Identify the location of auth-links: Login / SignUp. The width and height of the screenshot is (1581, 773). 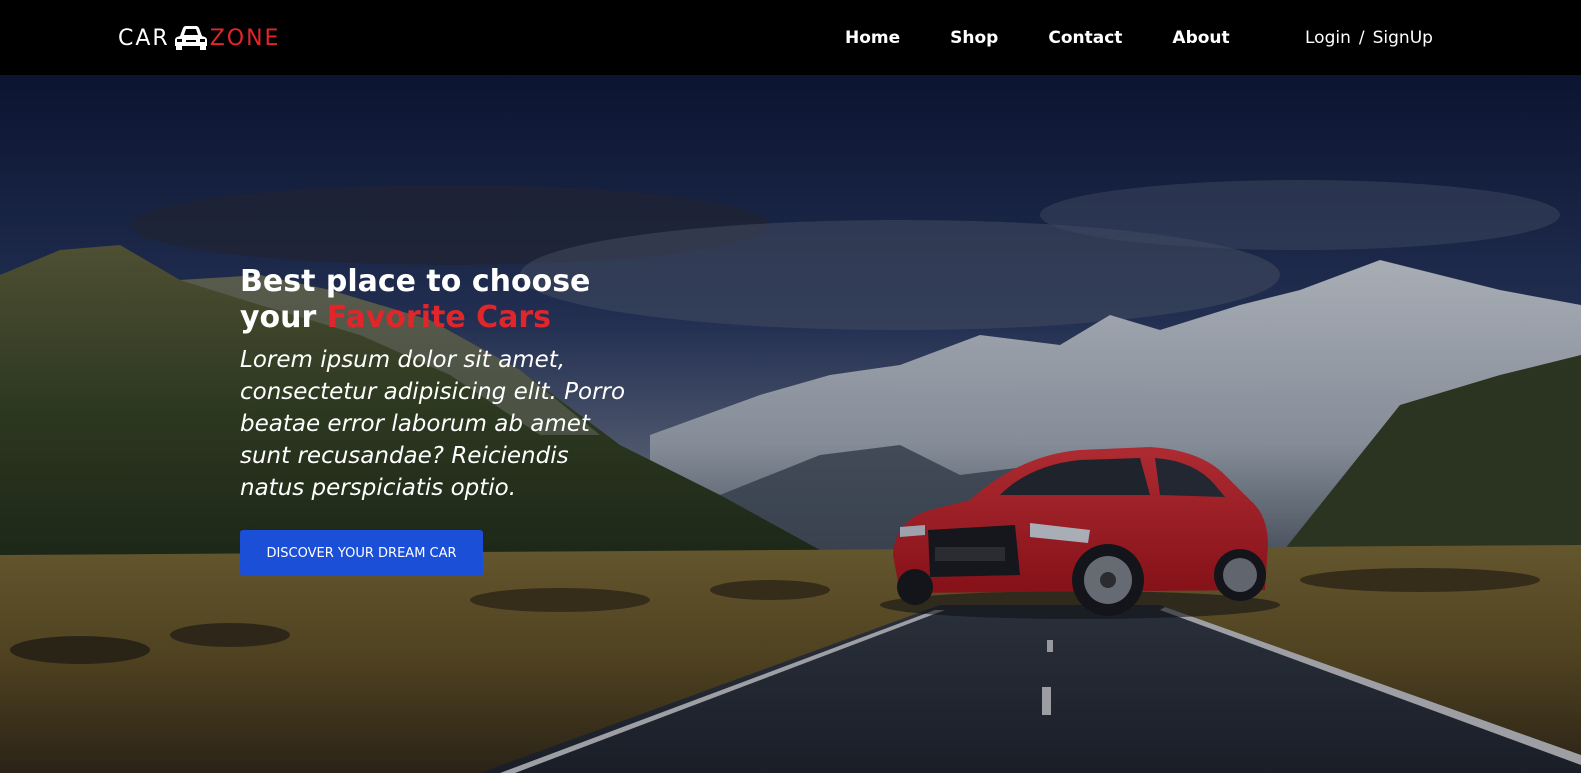
(1369, 38).